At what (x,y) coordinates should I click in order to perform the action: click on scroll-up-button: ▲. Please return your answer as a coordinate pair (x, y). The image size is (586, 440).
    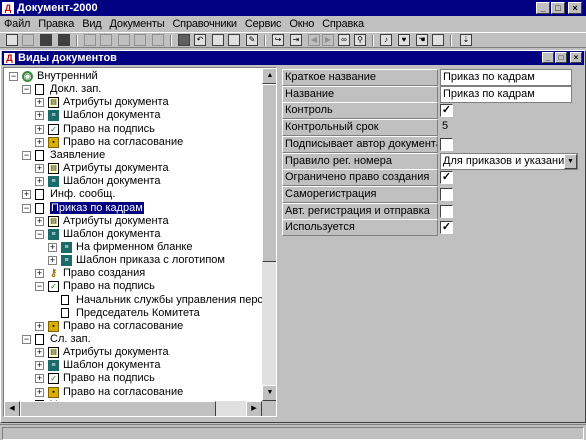
    Looking at the image, I should click on (269, 76).